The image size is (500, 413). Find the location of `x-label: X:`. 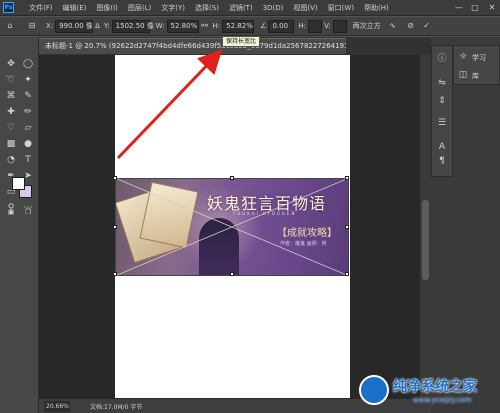

x-label: X: is located at coordinates (50, 26).